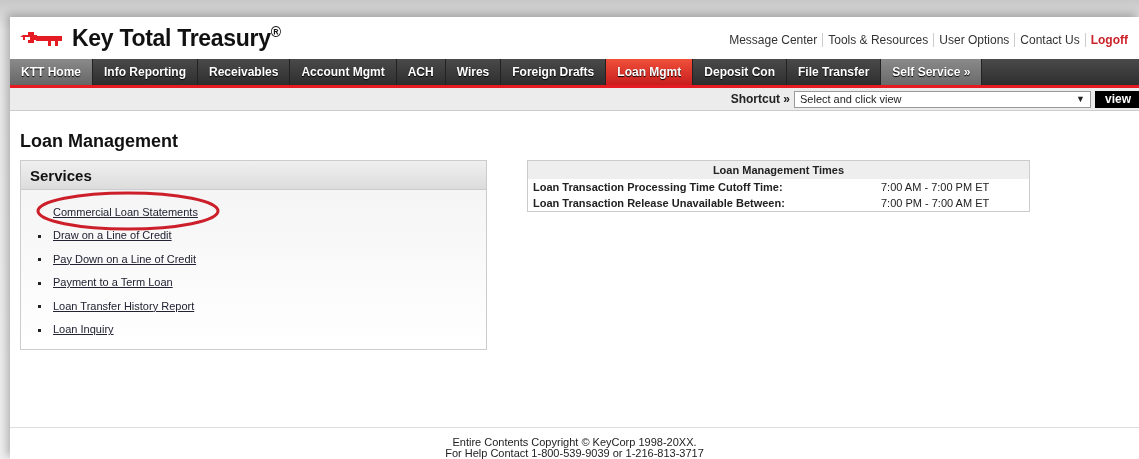 The image size is (1139, 459). I want to click on header-link: Logoff, so click(1108, 40).